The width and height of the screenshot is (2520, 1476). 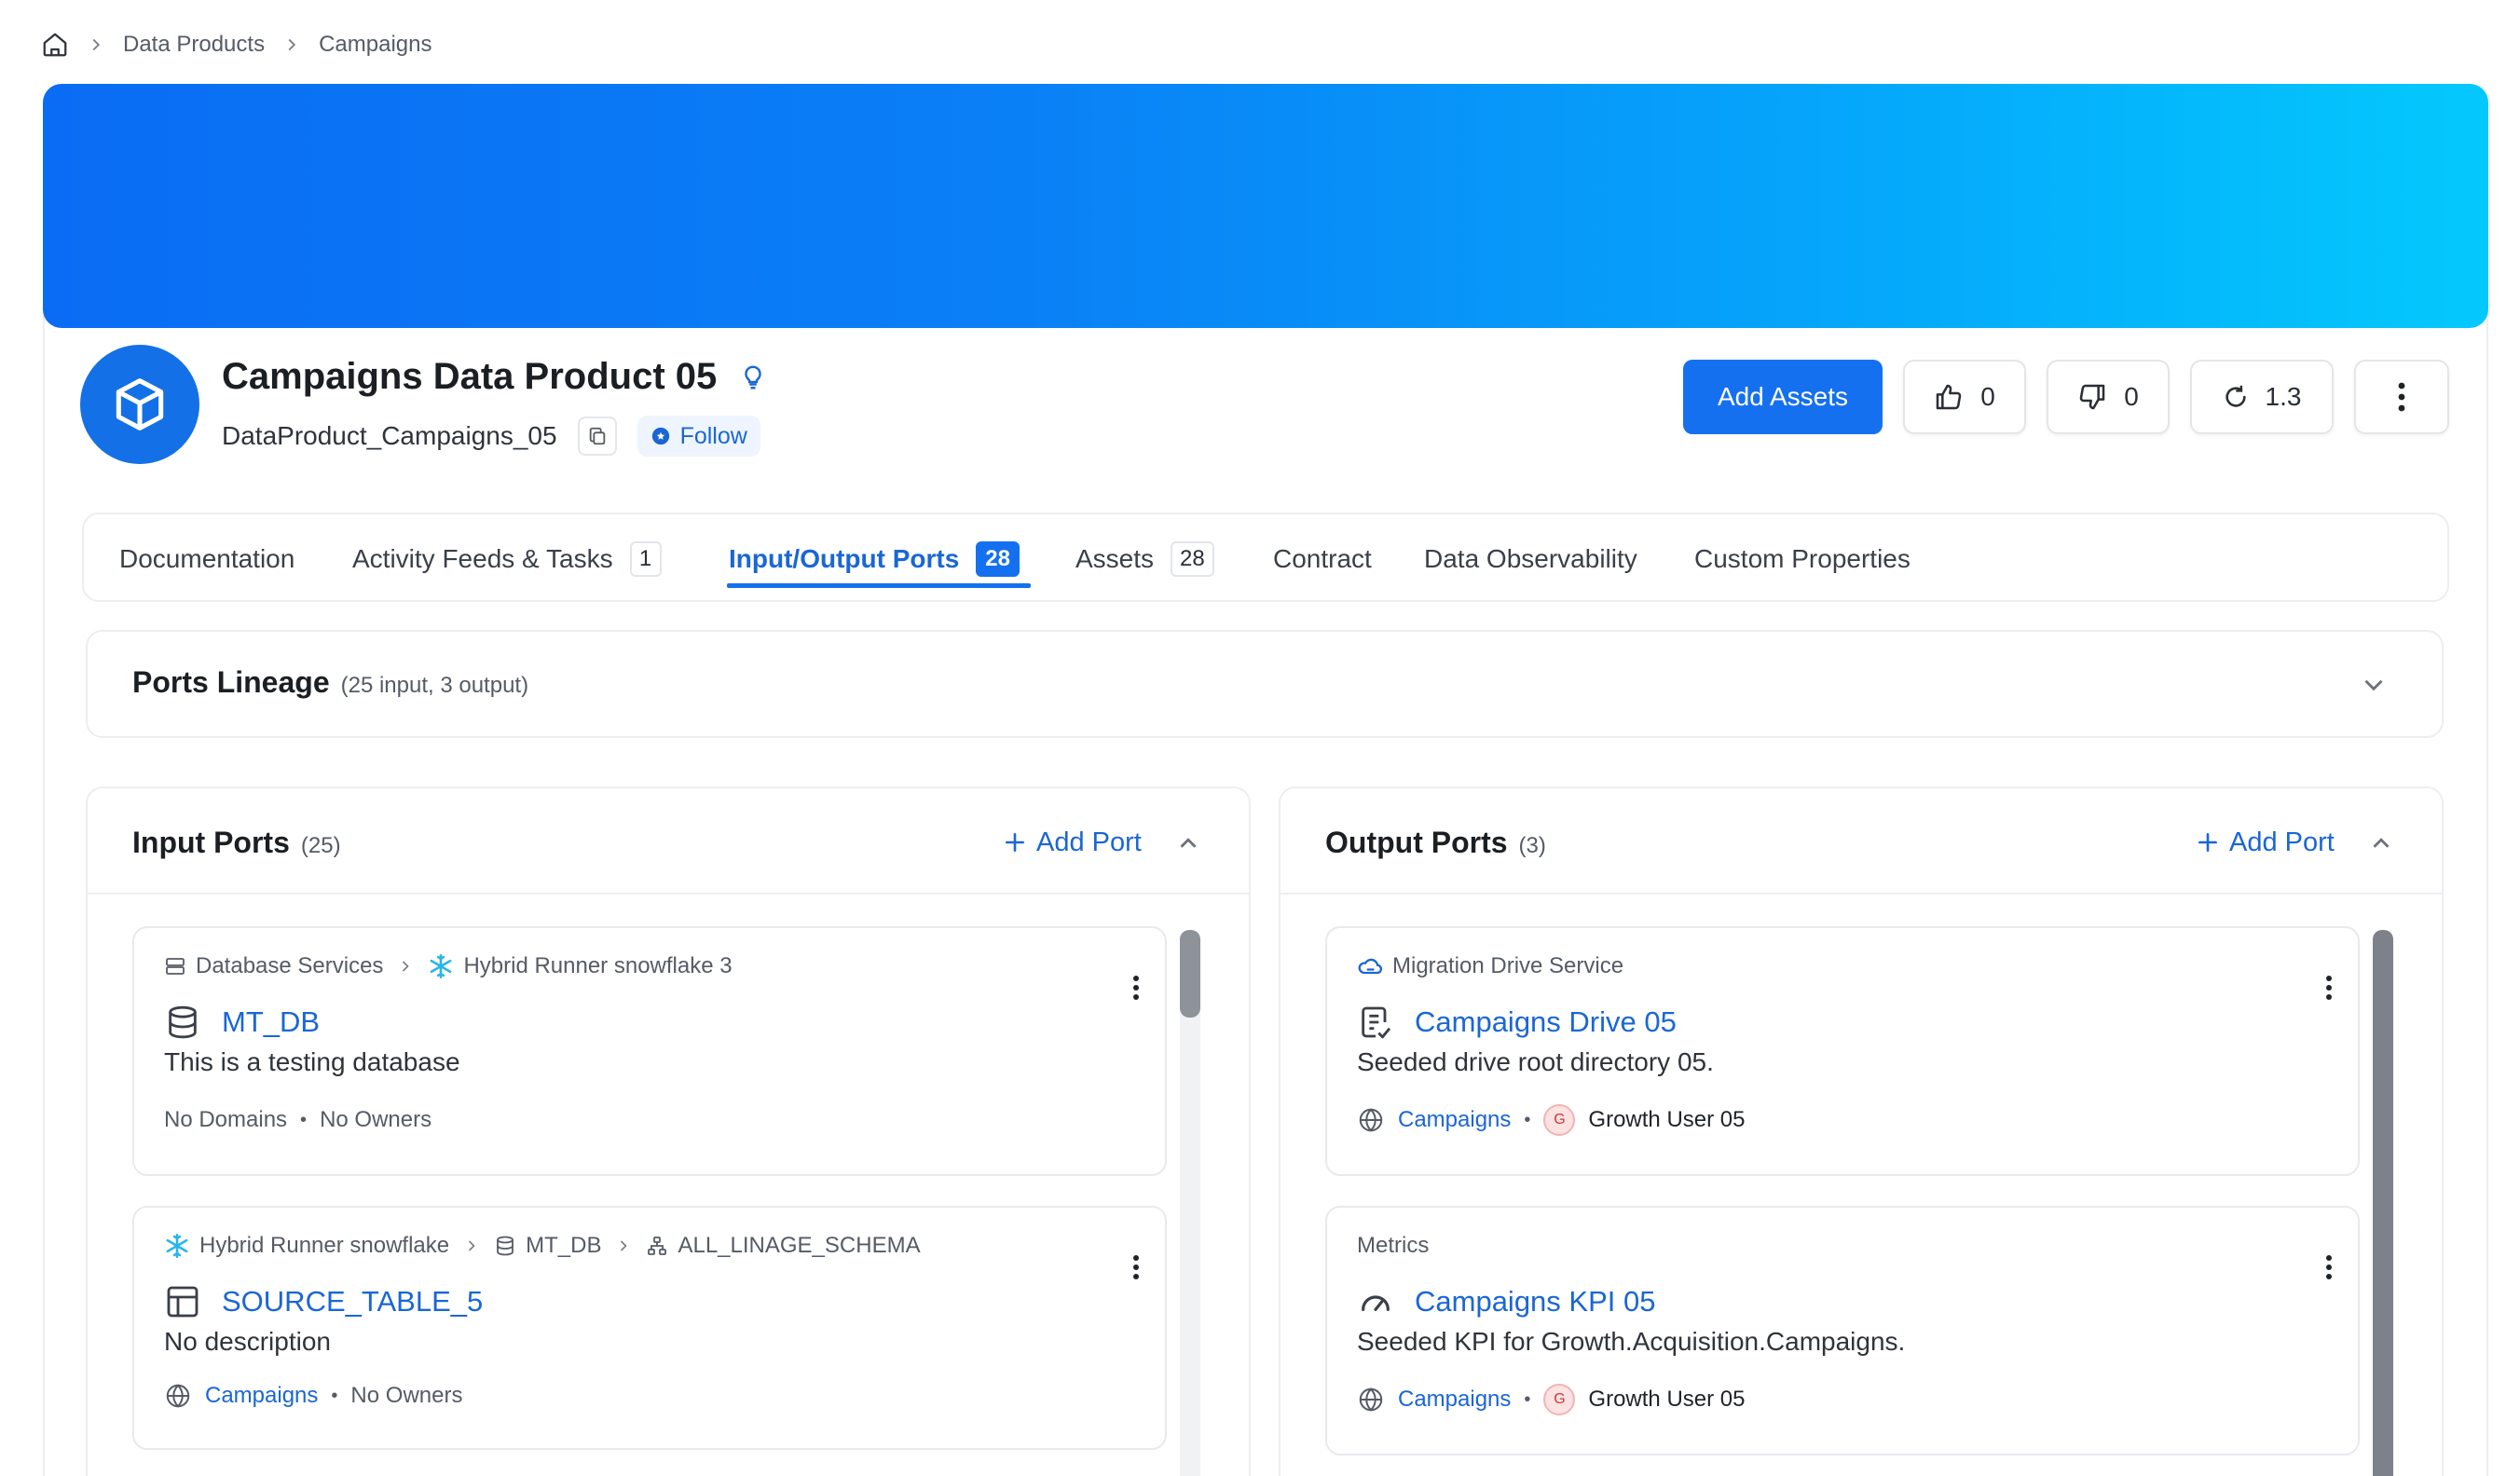 I want to click on asset-name-link: MT_DB, so click(x=242, y=1023).